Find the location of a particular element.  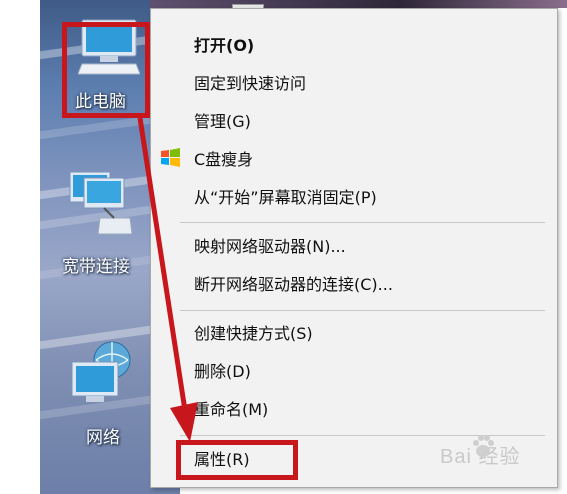

baidu-paw-icon is located at coordinates (483, 449).